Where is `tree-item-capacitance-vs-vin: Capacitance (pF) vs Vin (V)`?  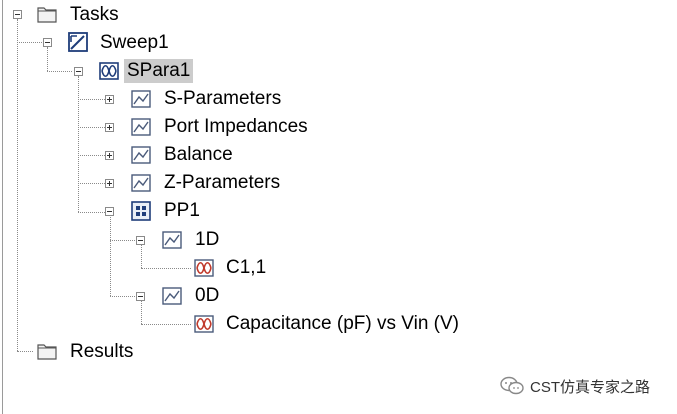 tree-item-capacitance-vs-vin: Capacitance (pF) vs Vin (V) is located at coordinates (342, 324).